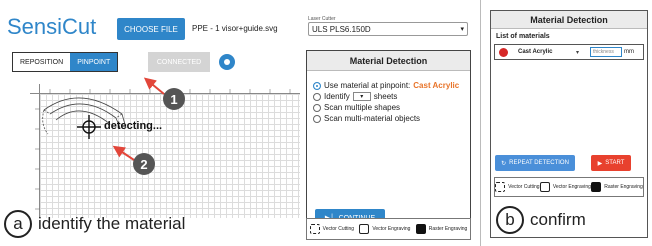  I want to click on caption-b: b confirm, so click(541, 220).